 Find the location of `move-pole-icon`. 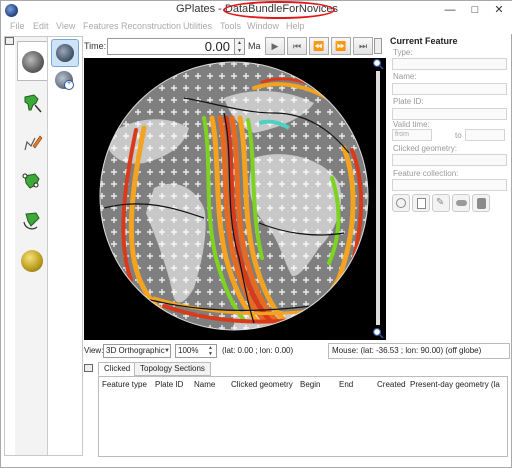

move-pole-icon is located at coordinates (32, 219).